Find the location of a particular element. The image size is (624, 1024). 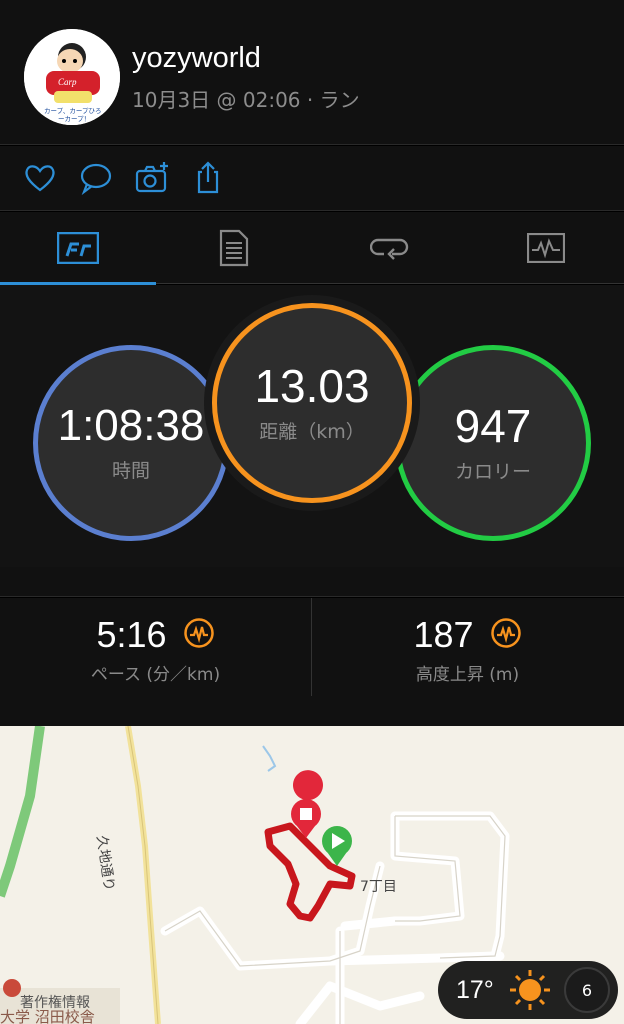

share-icon is located at coordinates (208, 178).